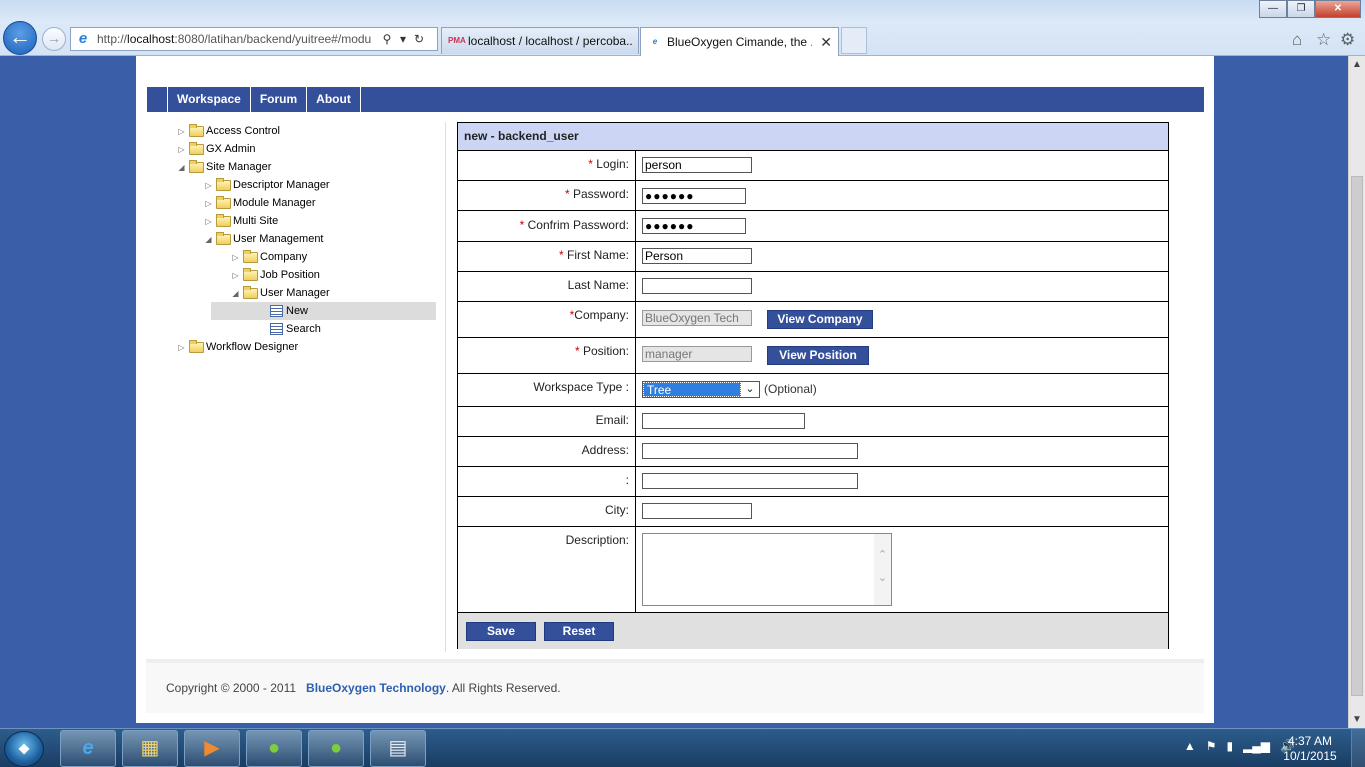  Describe the element at coordinates (376, 688) in the screenshot. I see `company-link: BlueOxygen Technology` at that location.